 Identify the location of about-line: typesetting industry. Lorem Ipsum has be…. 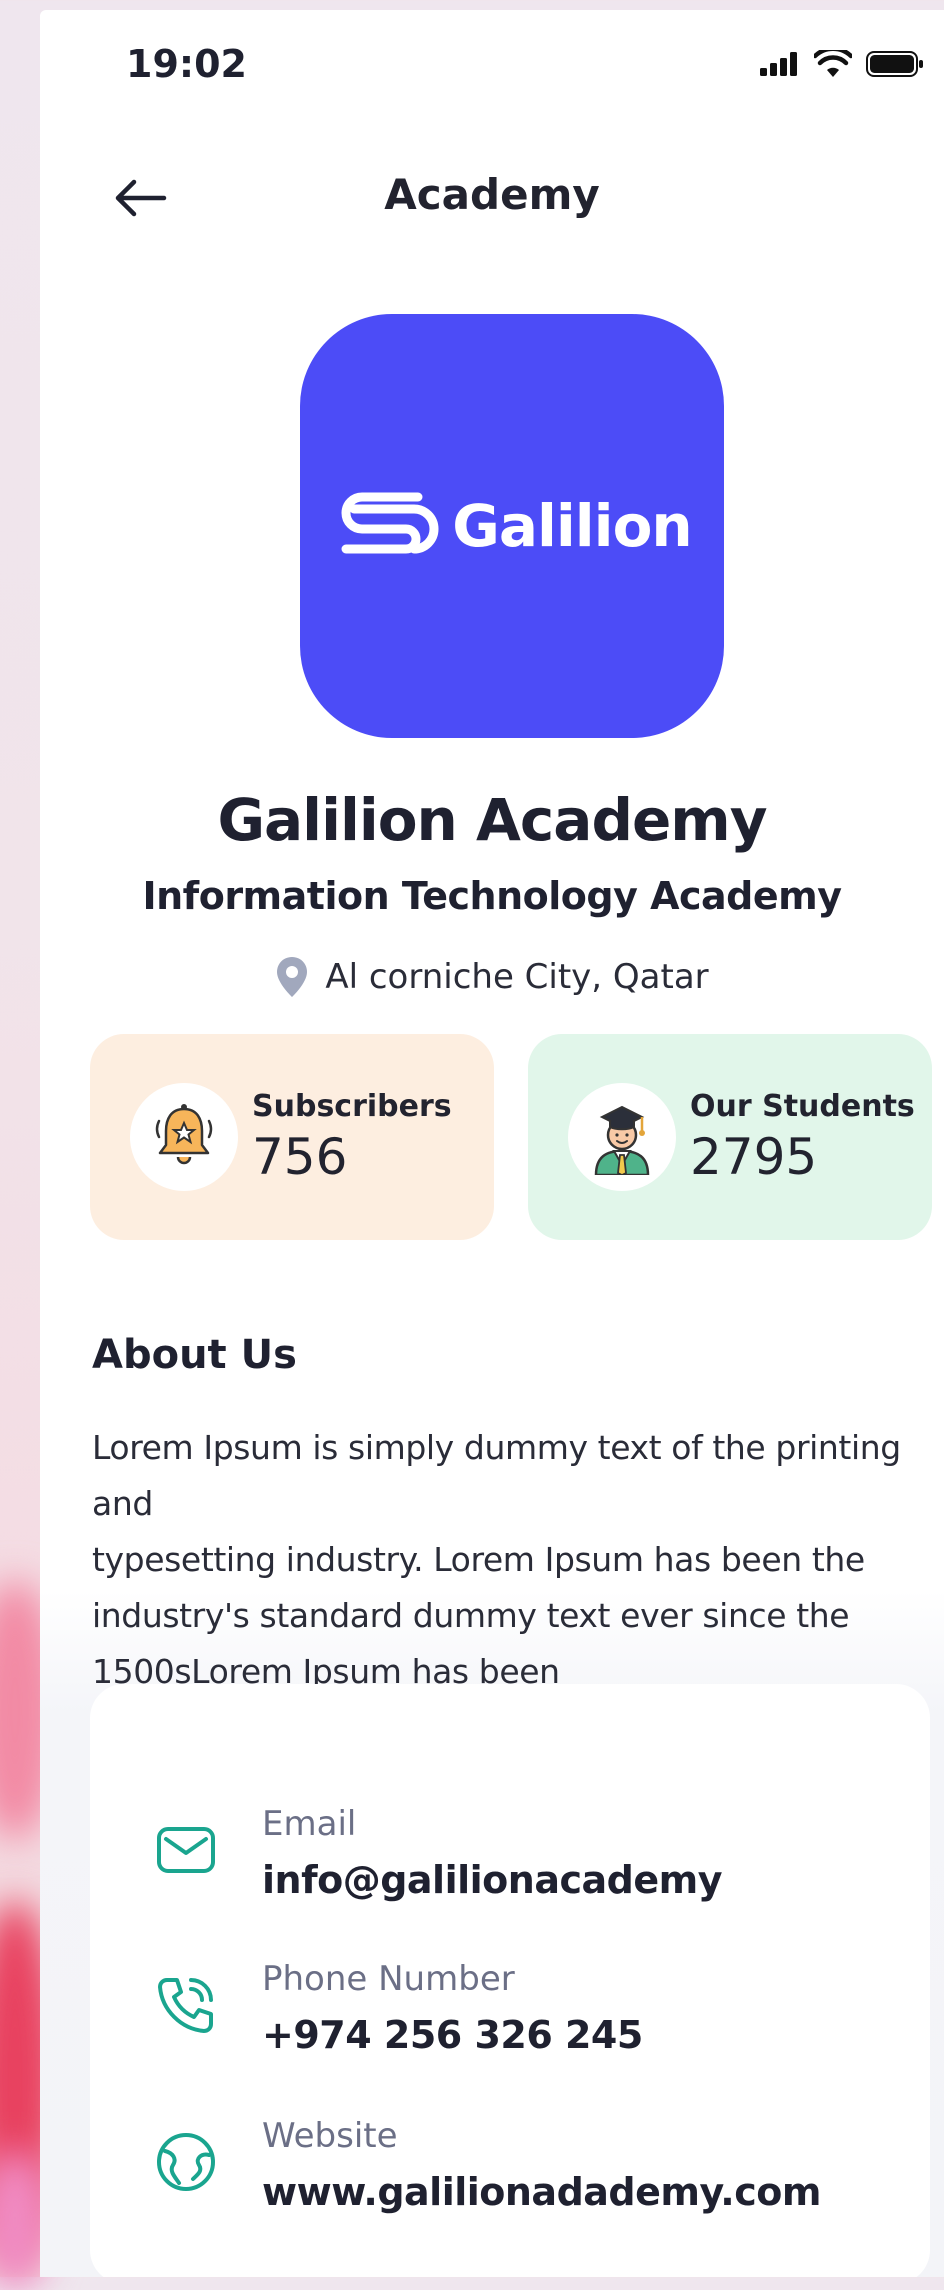
(478, 1559).